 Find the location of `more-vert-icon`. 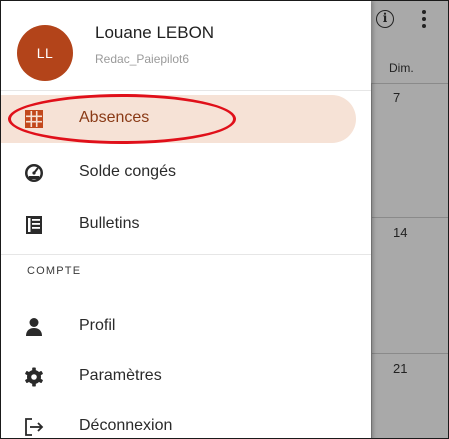

more-vert-icon is located at coordinates (424, 19).